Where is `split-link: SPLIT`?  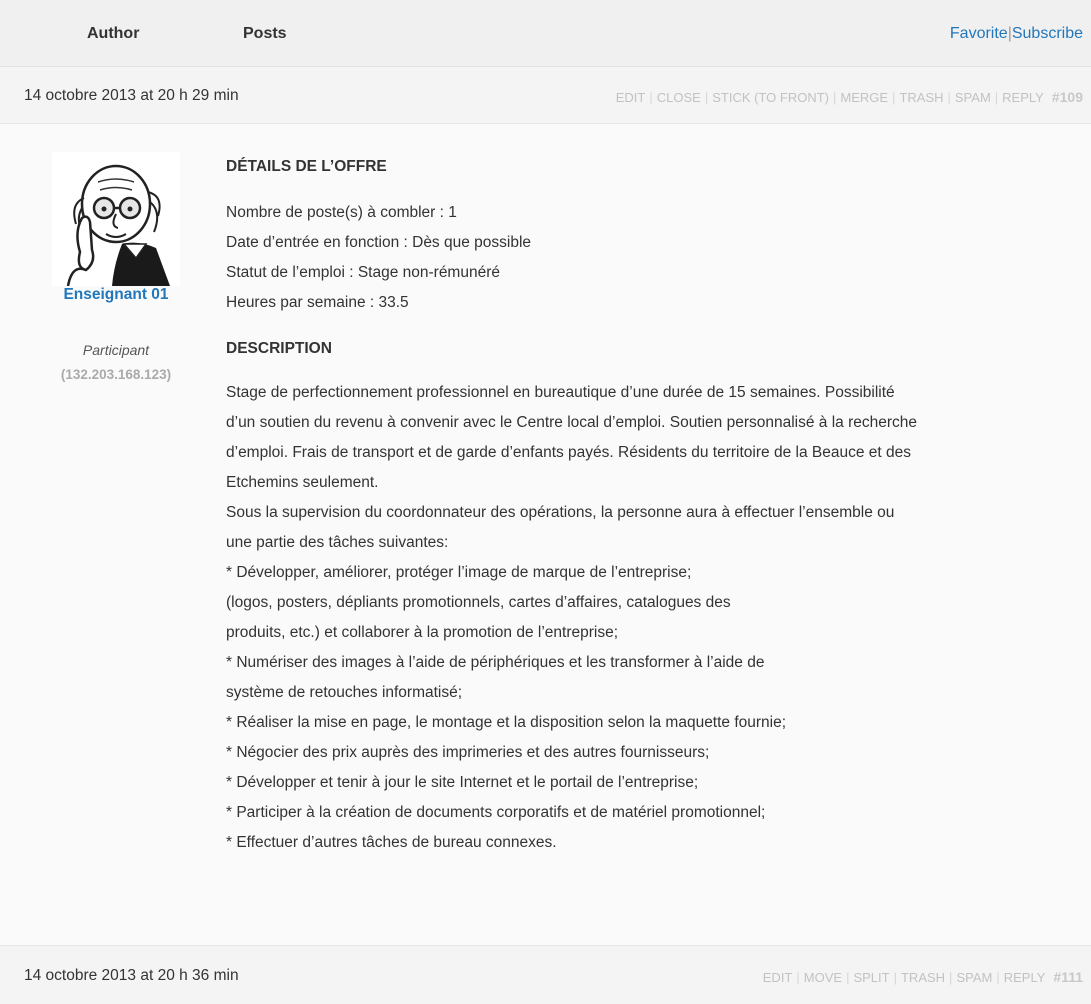
split-link: SPLIT is located at coordinates (871, 977).